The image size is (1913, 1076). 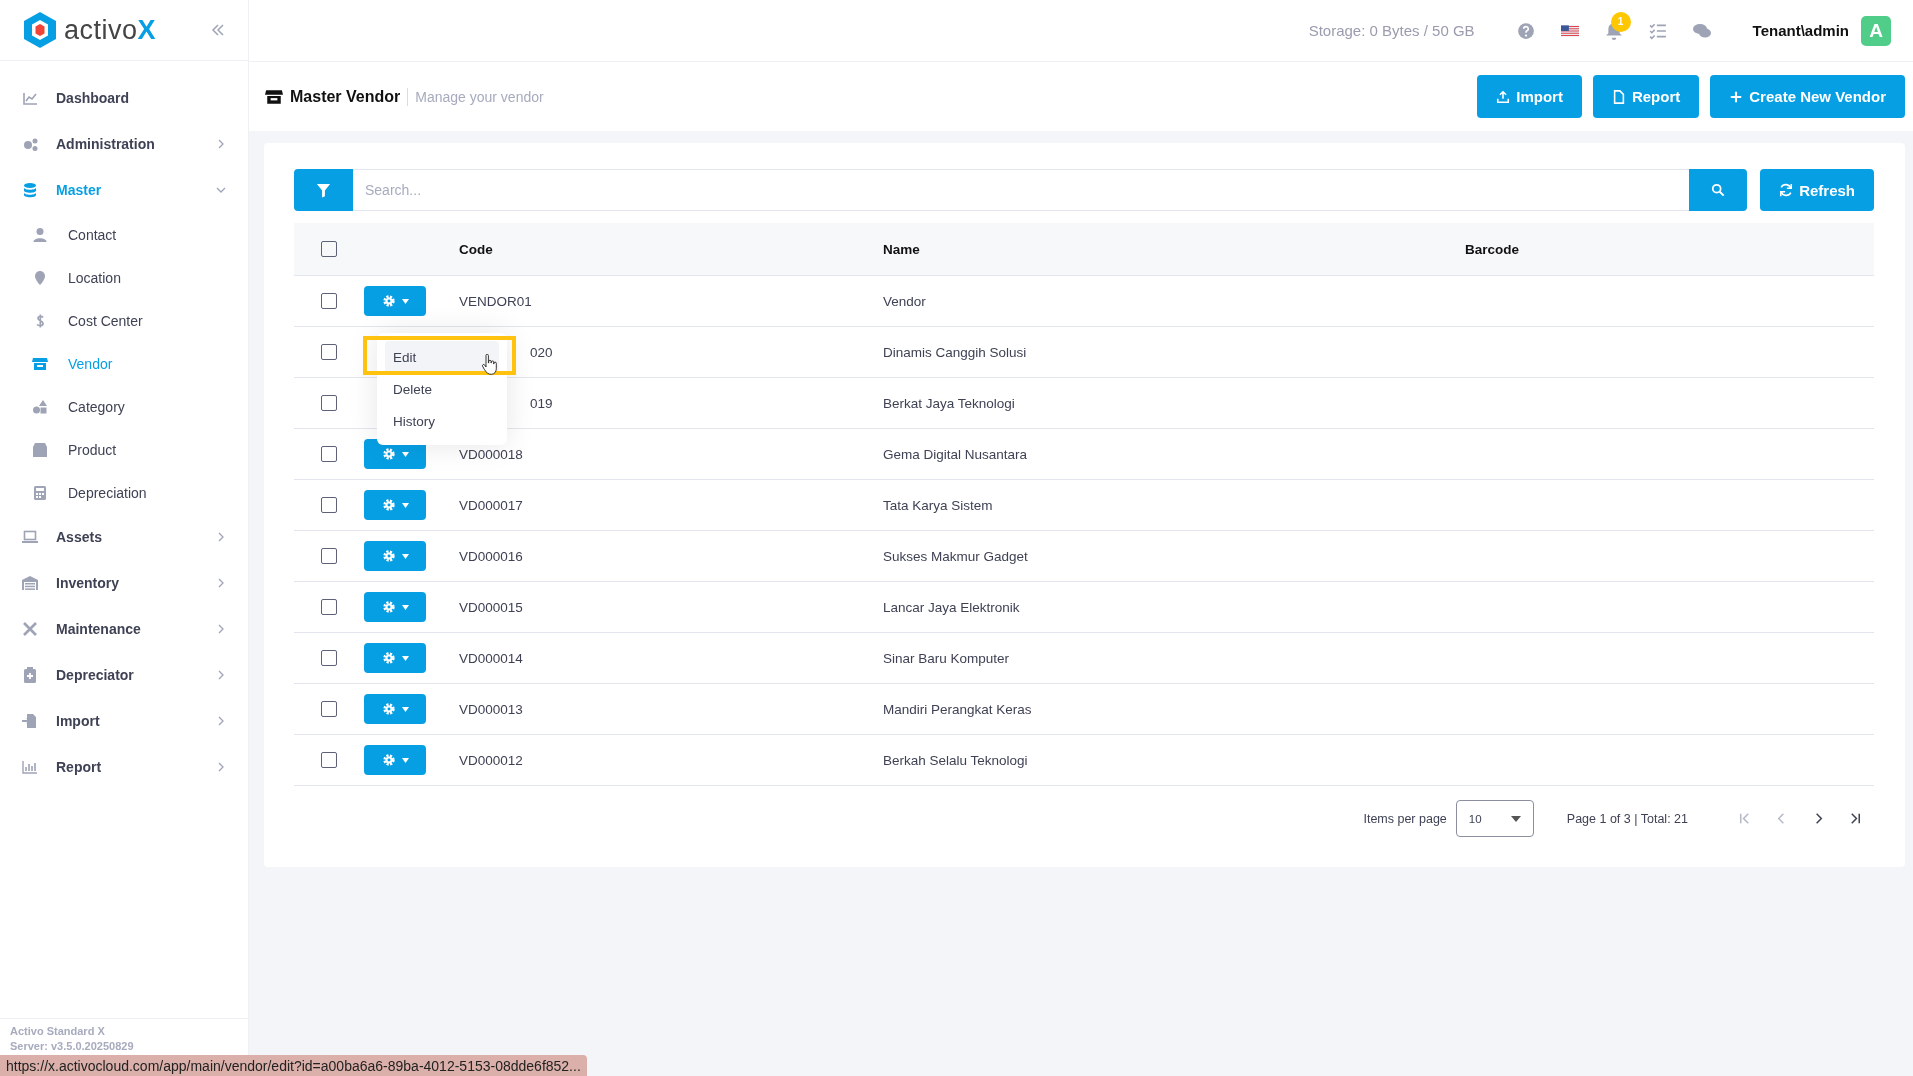 I want to click on plus-icon, so click(x=1736, y=96).